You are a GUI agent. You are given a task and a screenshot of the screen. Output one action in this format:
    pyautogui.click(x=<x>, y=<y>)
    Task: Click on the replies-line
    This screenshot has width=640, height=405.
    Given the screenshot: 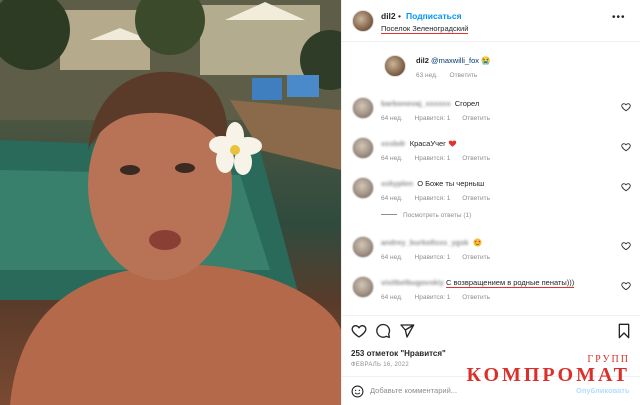 What is the action you would take?
    pyautogui.click(x=389, y=214)
    